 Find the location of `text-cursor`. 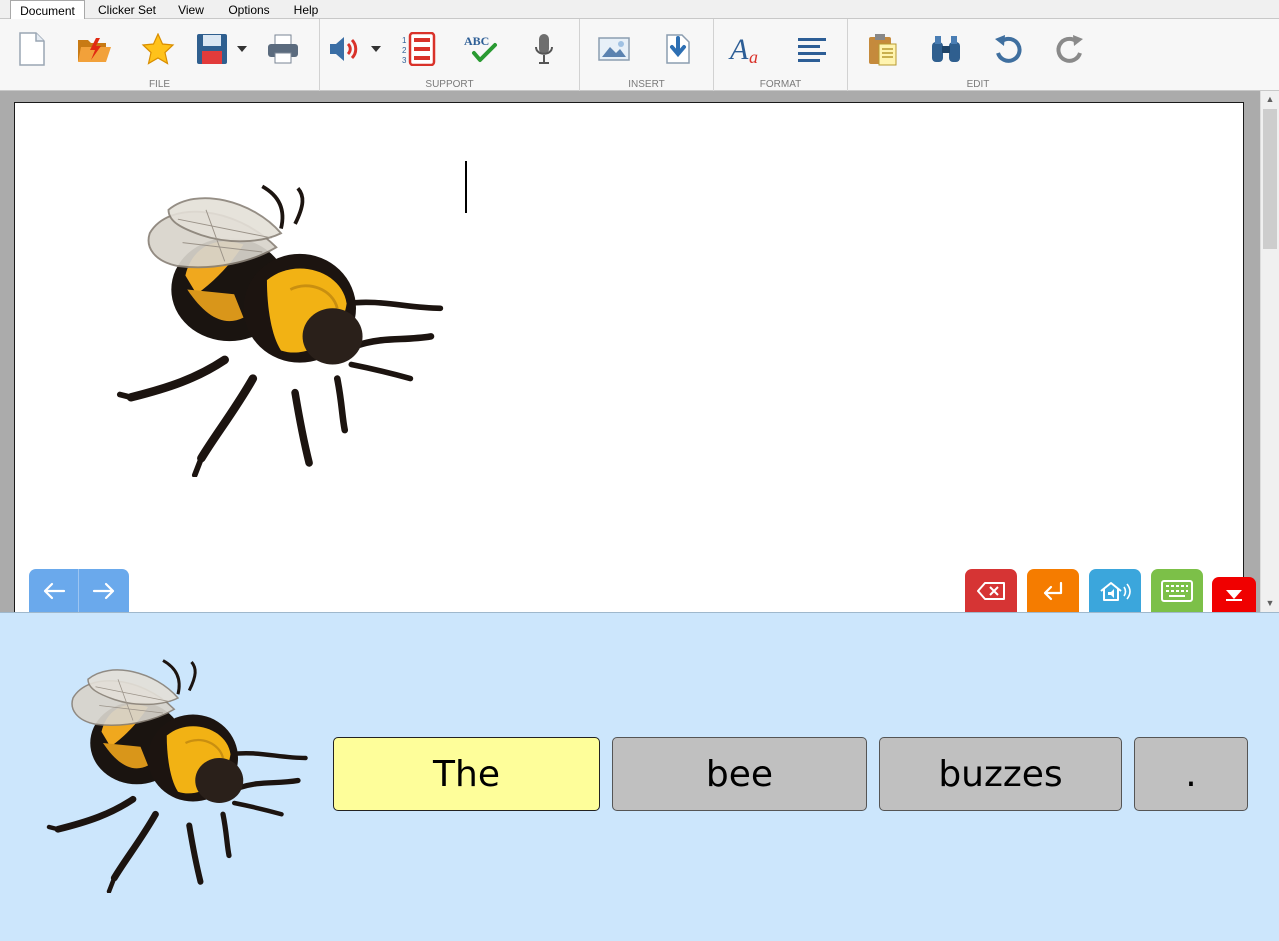

text-cursor is located at coordinates (466, 187).